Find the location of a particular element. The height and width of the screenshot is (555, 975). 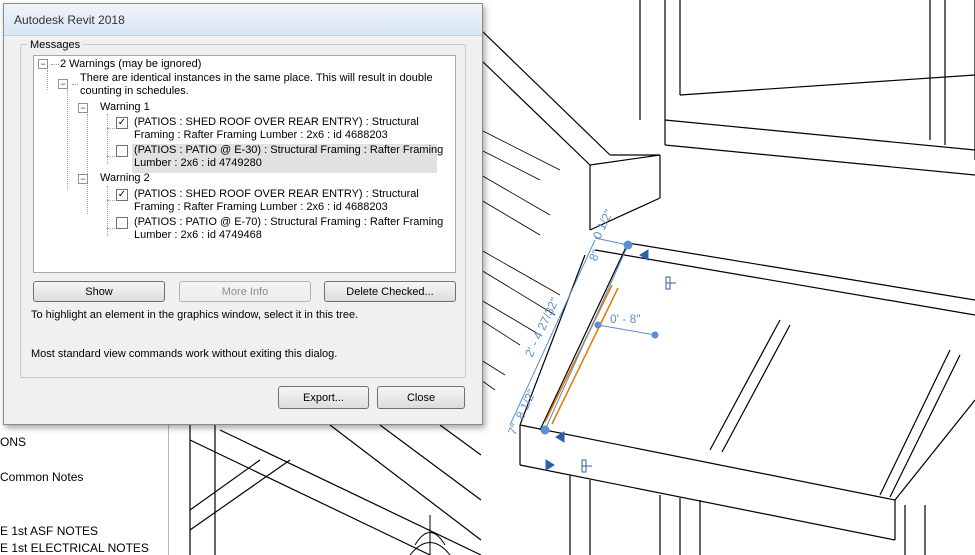

close-button: Close is located at coordinates (421, 397).